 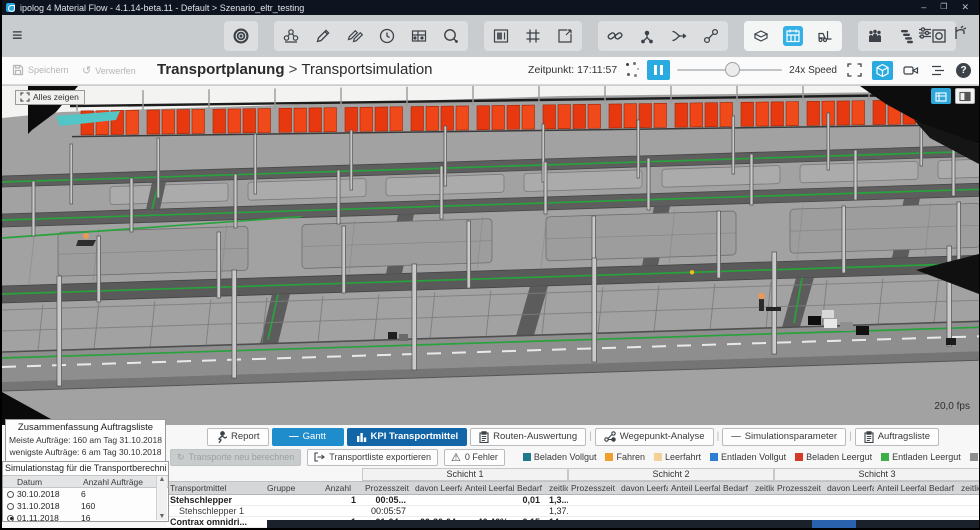 I want to click on bar-chart-icon, so click(x=361, y=437).